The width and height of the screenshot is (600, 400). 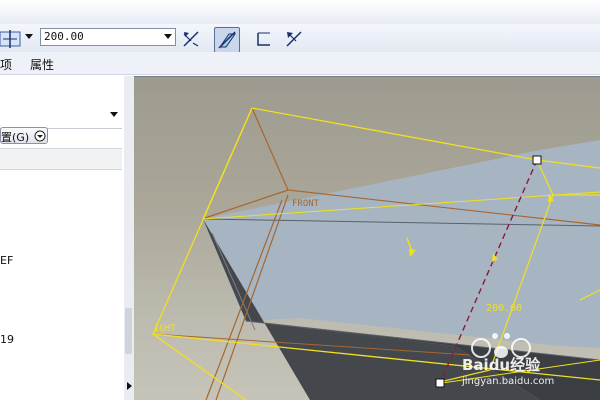 I want to click on panel-splitter, so click(x=129, y=238).